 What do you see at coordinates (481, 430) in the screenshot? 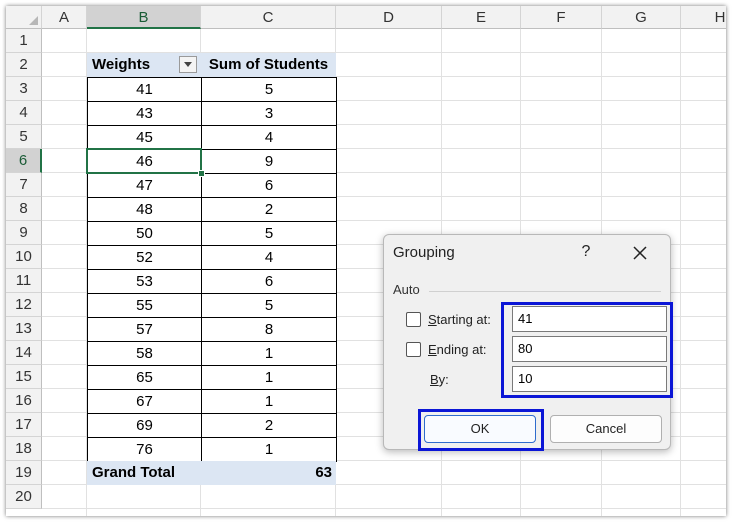
I see `ok-highlight` at bounding box center [481, 430].